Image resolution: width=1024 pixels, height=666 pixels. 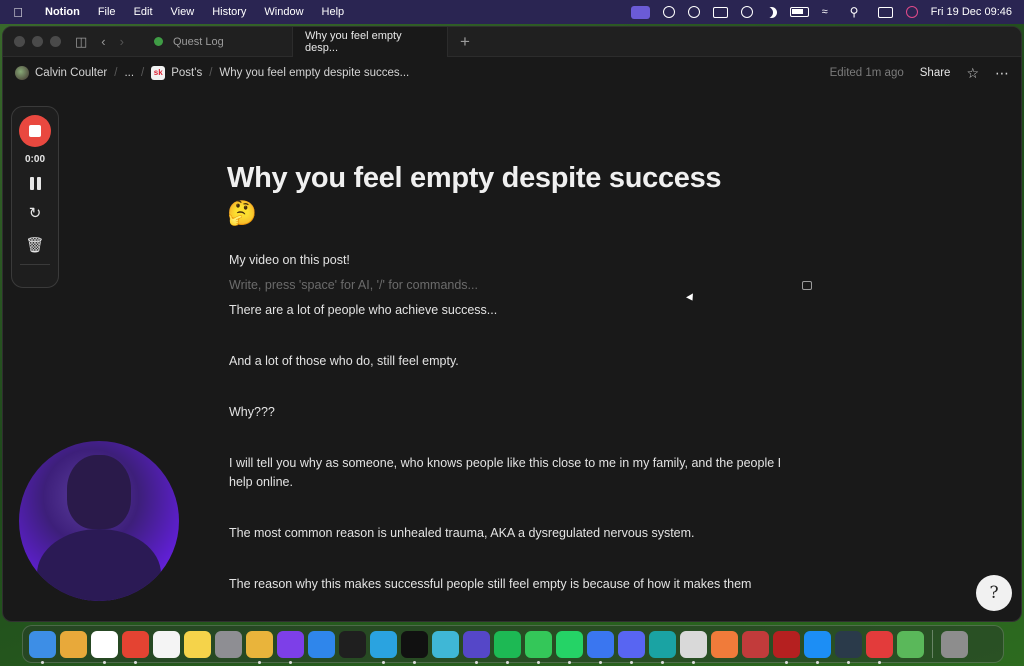 What do you see at coordinates (321, 644) in the screenshot?
I see `safari-icon` at bounding box center [321, 644].